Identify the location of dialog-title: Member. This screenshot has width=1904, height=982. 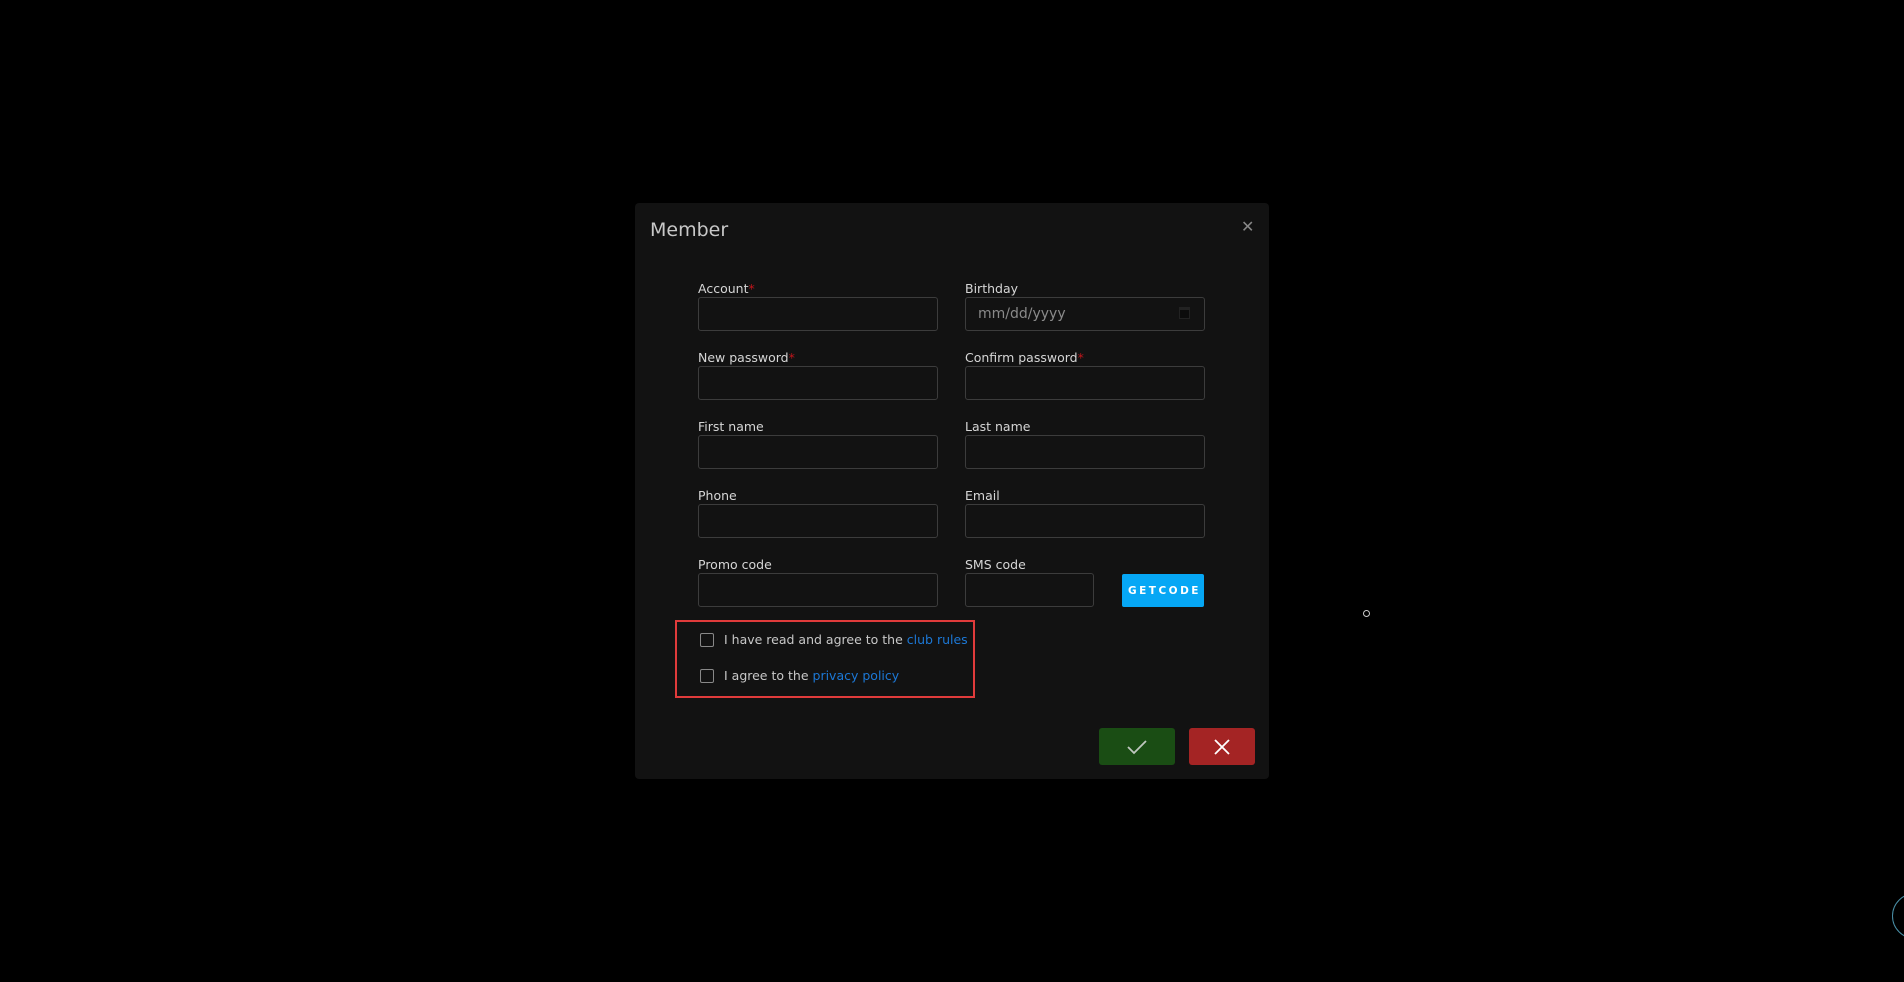
(689, 230).